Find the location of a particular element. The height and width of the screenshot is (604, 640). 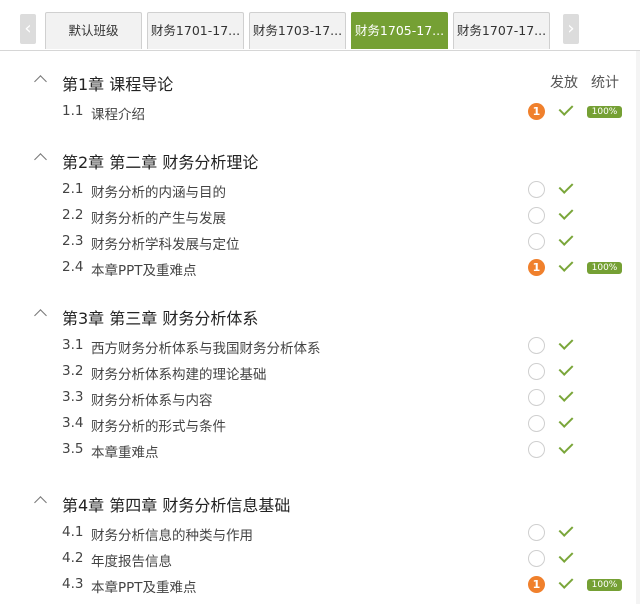

section-title: 财务分析信息的种类与作用 is located at coordinates (172, 534).